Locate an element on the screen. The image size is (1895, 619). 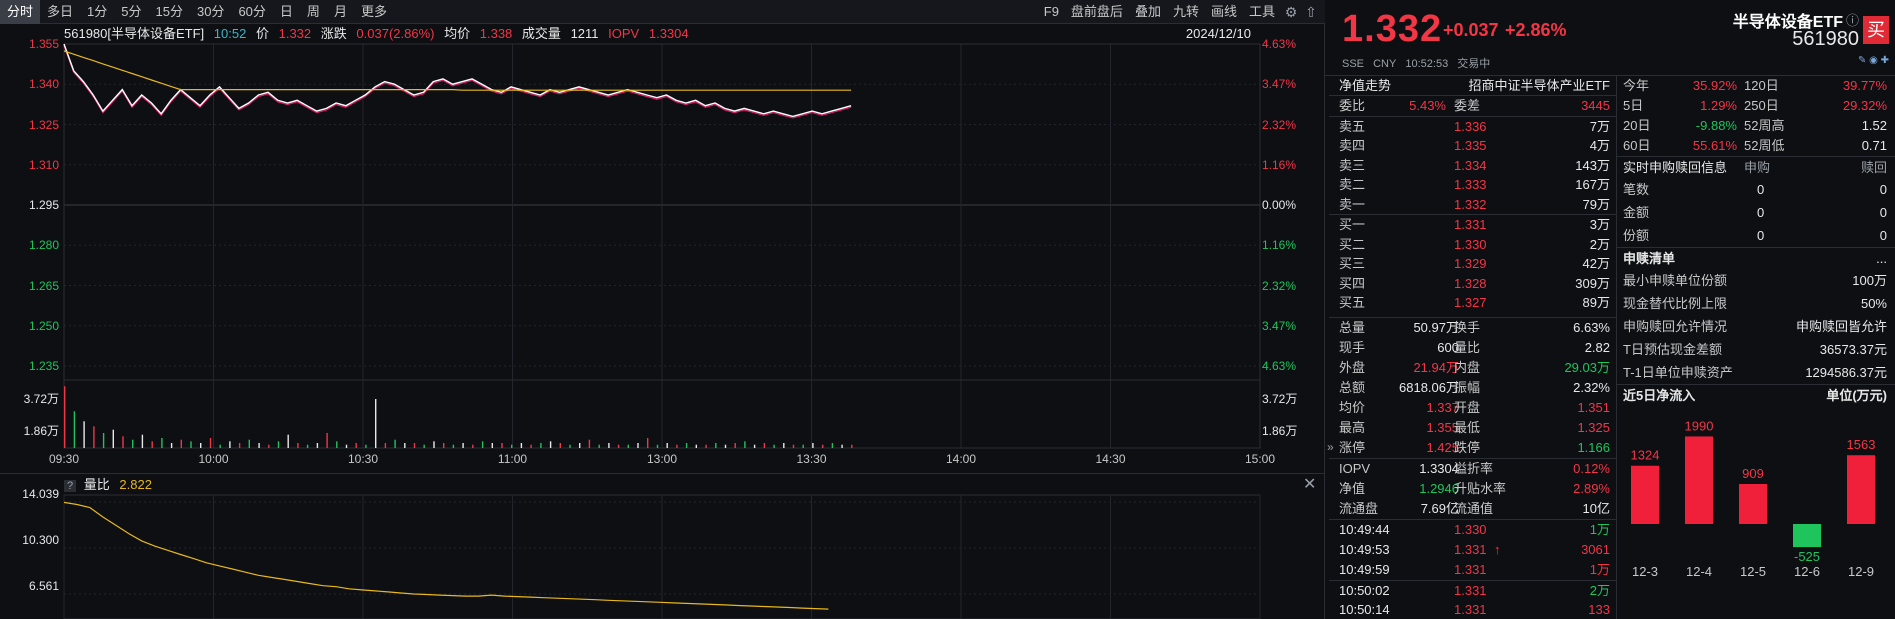
list-value: 50% is located at coordinates (1873, 303).